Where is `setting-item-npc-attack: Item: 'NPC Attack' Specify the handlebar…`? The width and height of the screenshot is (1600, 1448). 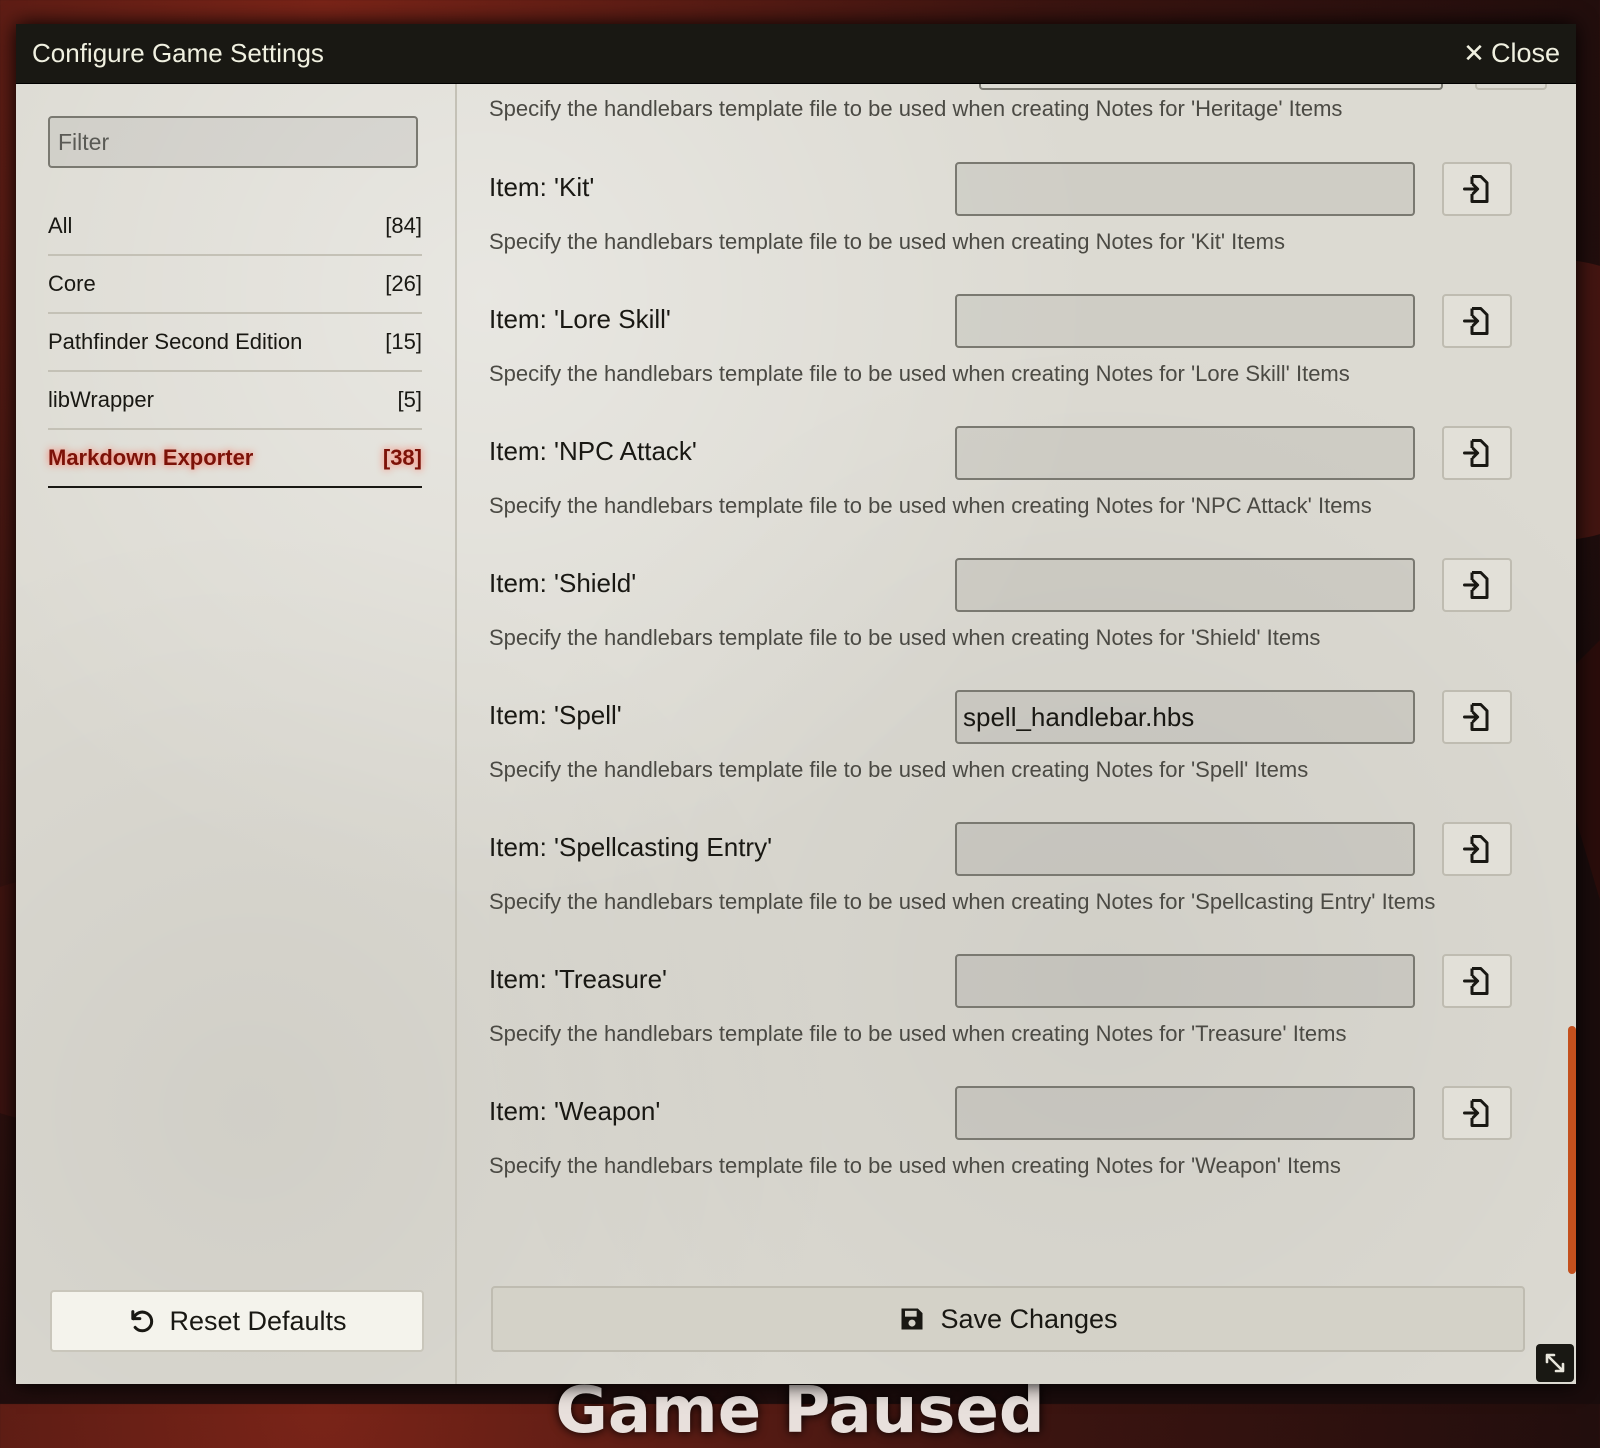
setting-item-npc-attack: Item: 'NPC Attack' Specify the handlebar… is located at coordinates (1004, 481).